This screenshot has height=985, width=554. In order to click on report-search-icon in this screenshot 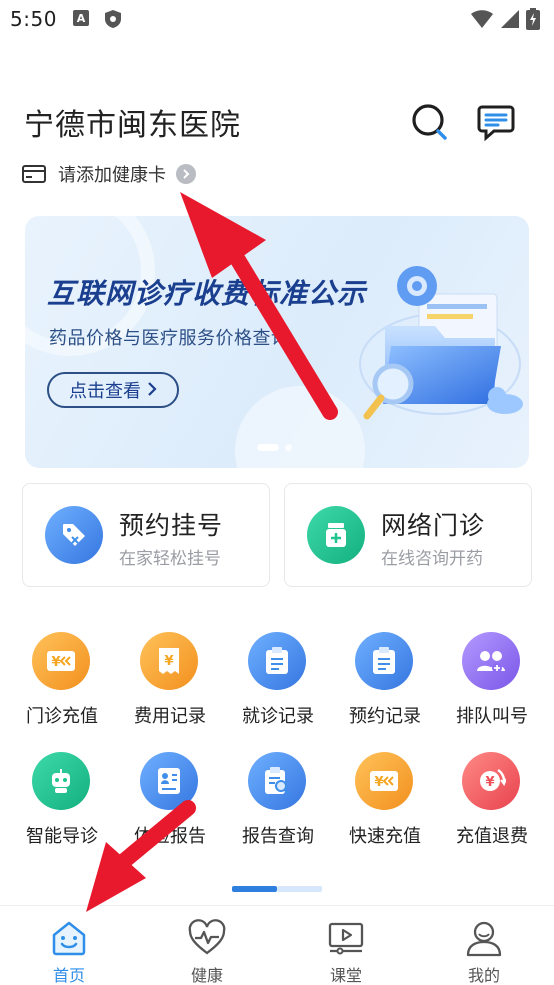, I will do `click(277, 781)`.